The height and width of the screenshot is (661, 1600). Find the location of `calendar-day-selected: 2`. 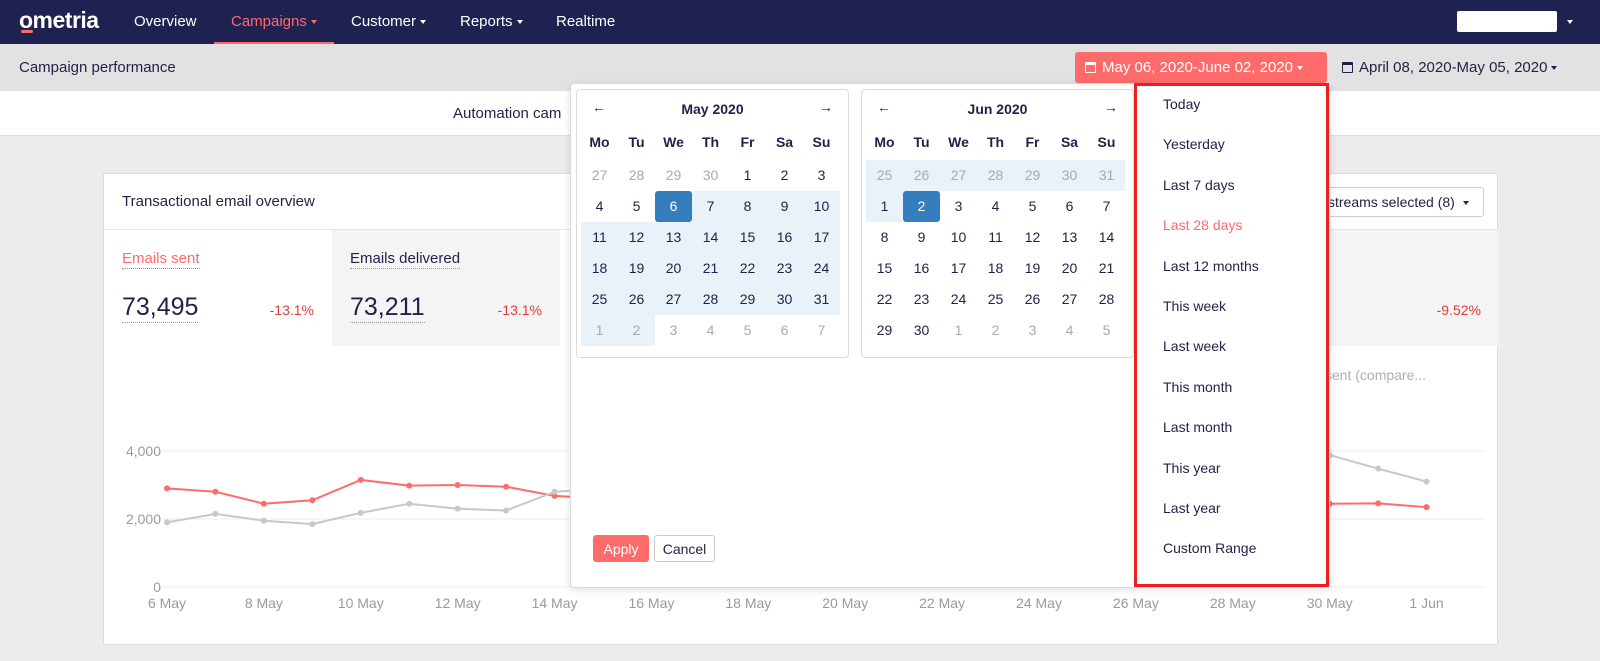

calendar-day-selected: 2 is located at coordinates (921, 206).